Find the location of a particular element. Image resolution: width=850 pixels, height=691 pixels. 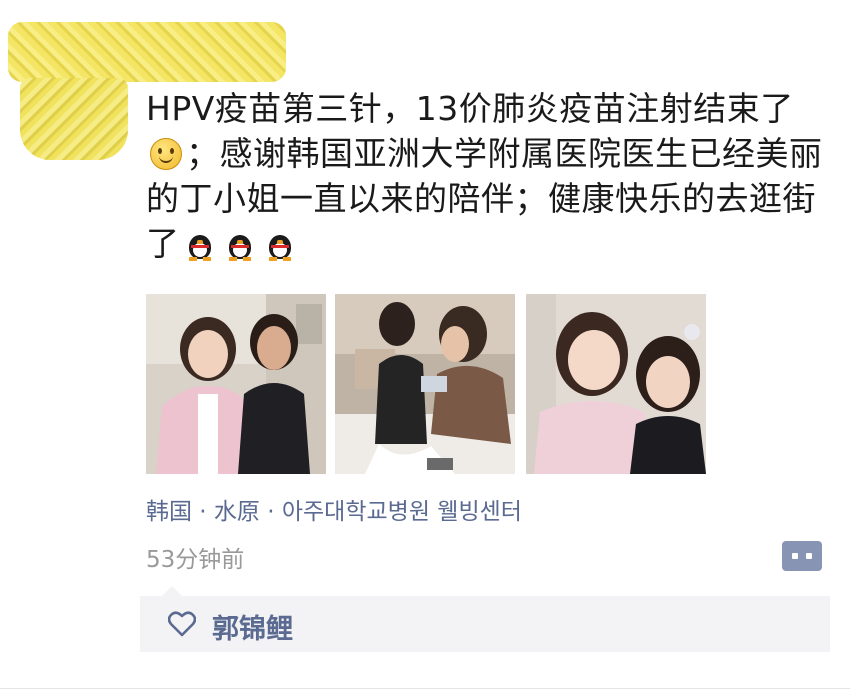

heart-icon is located at coordinates (182, 624).